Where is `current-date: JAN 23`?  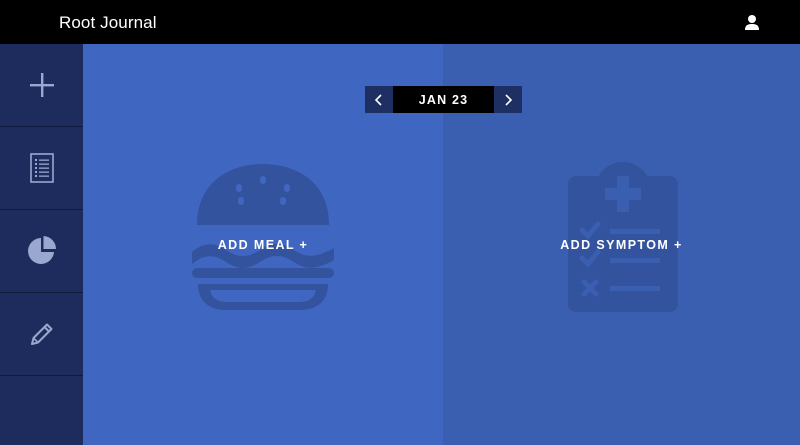 current-date: JAN 23 is located at coordinates (443, 99).